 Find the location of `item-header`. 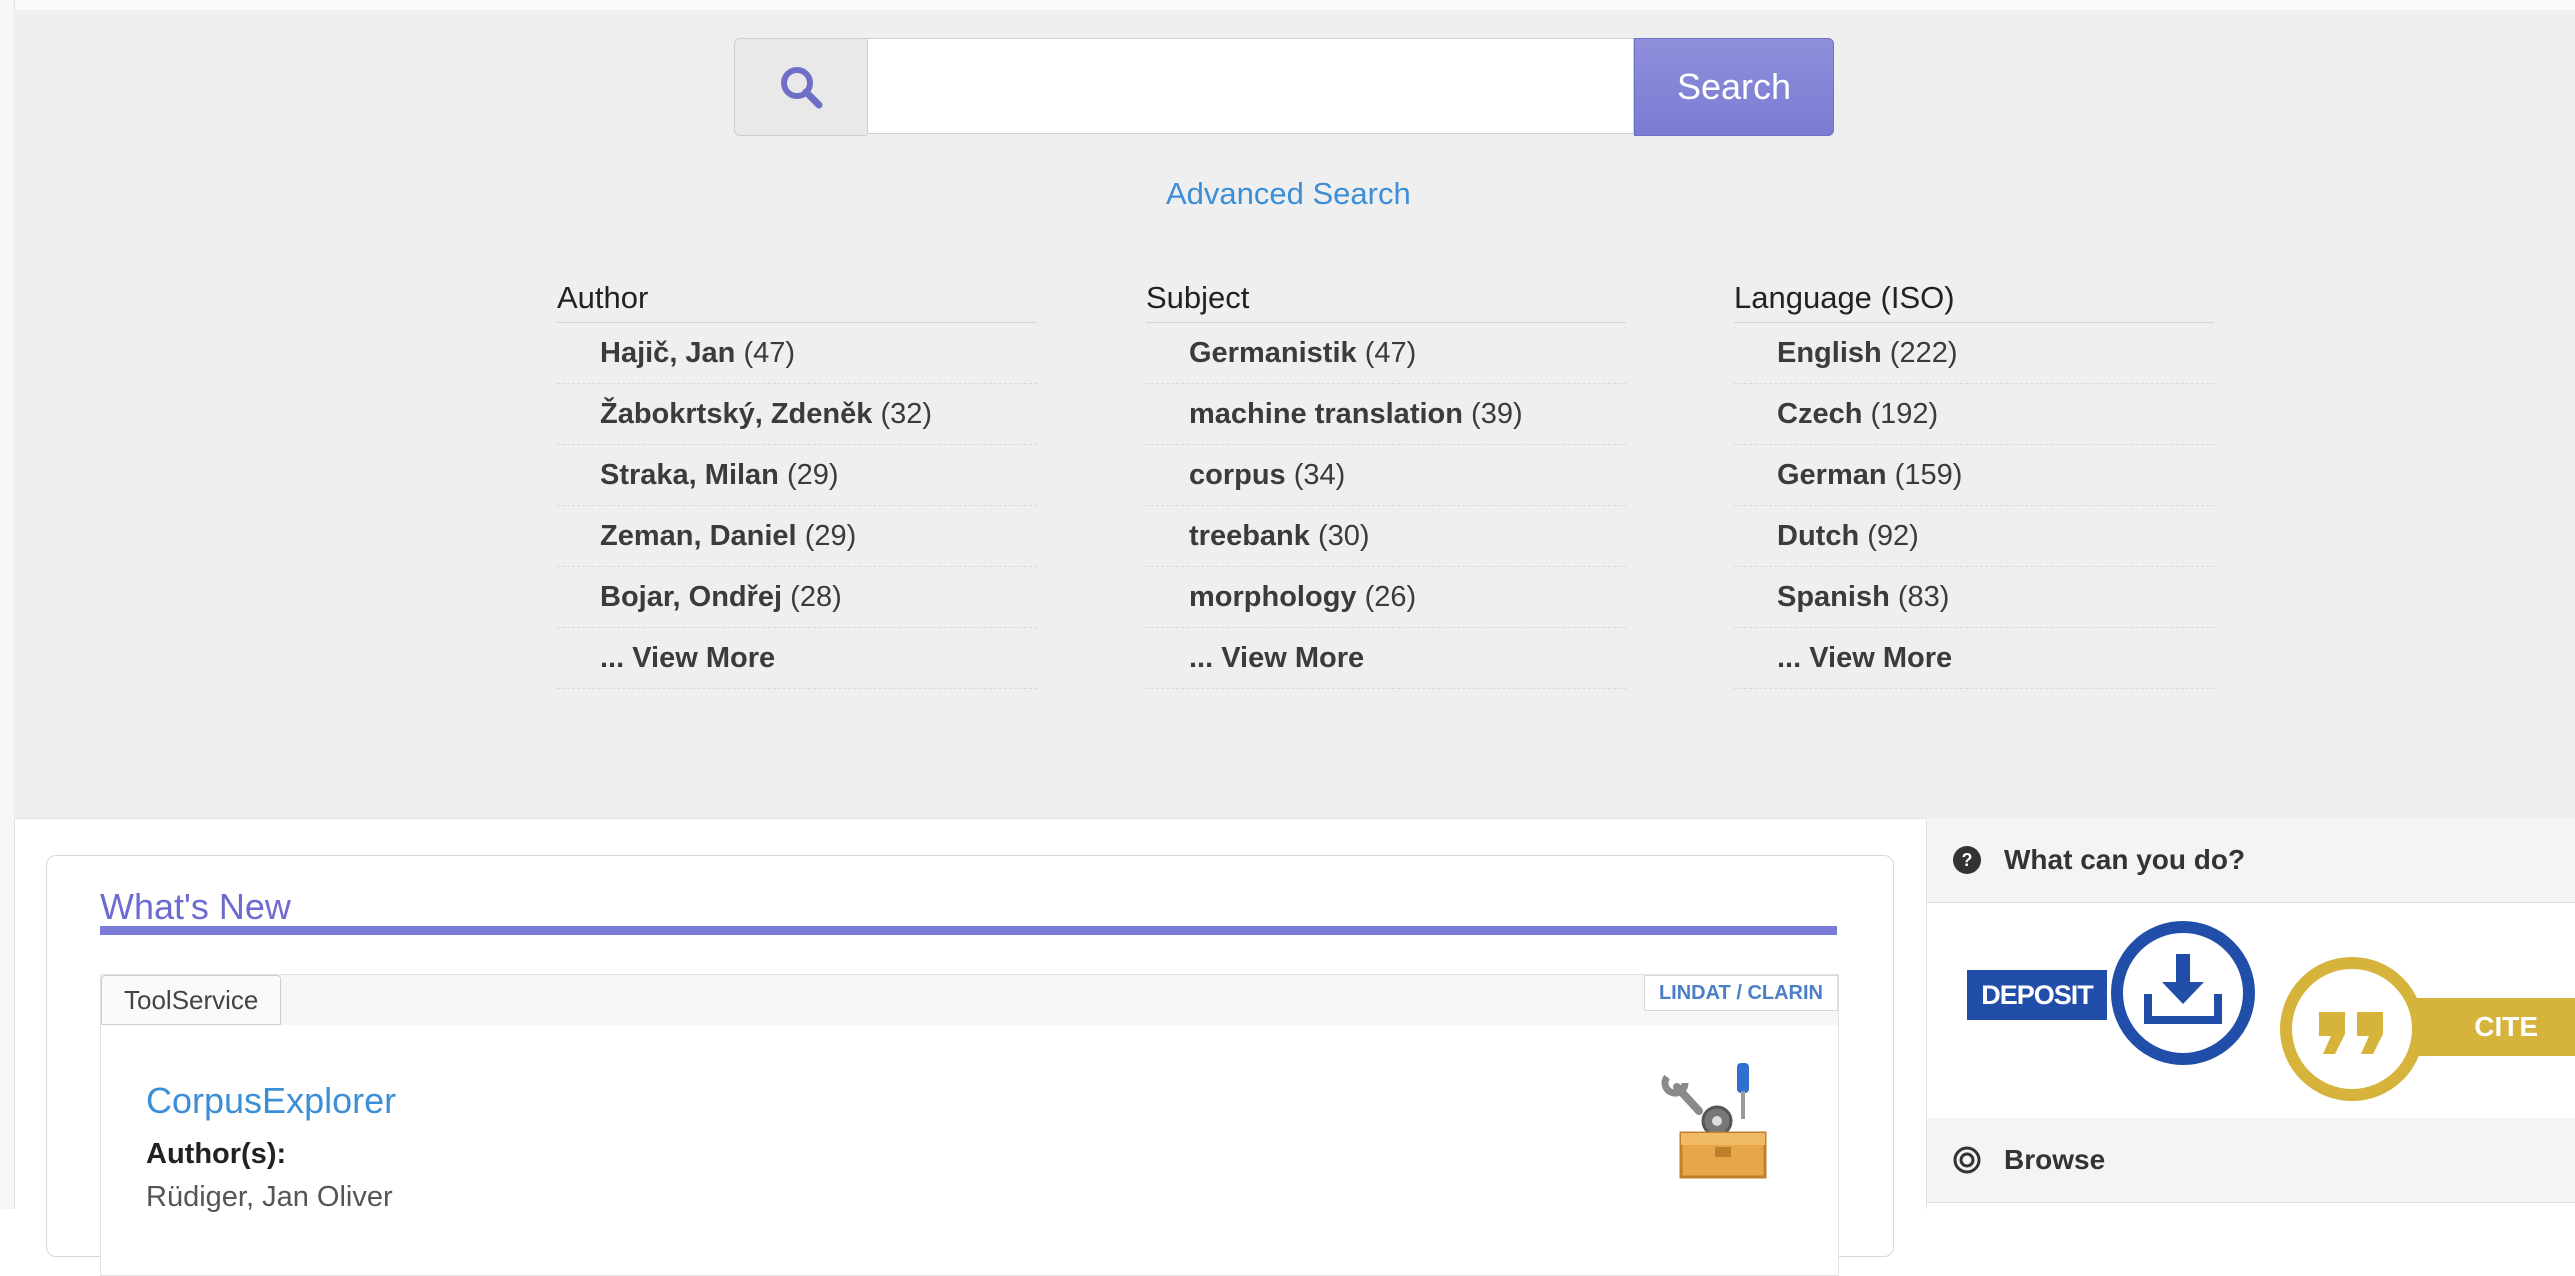

item-header is located at coordinates (969, 1000).